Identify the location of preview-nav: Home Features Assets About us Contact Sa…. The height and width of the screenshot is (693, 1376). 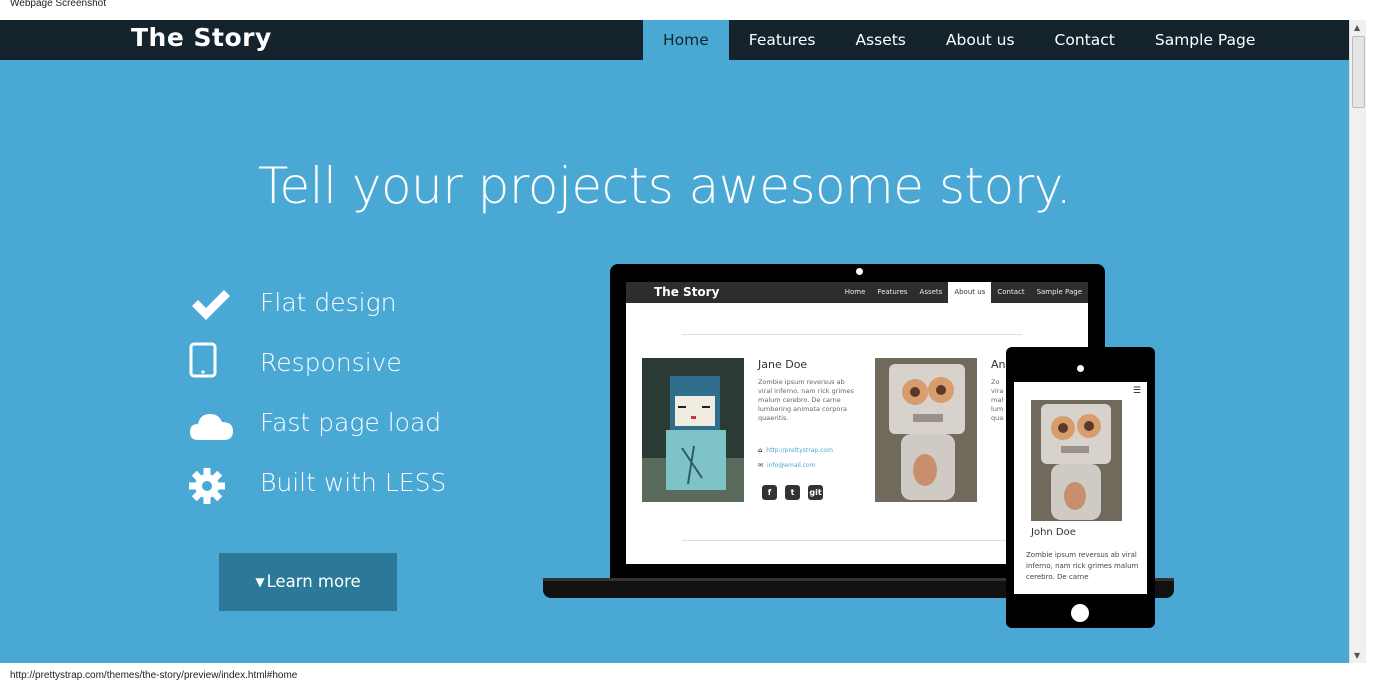
(963, 292).